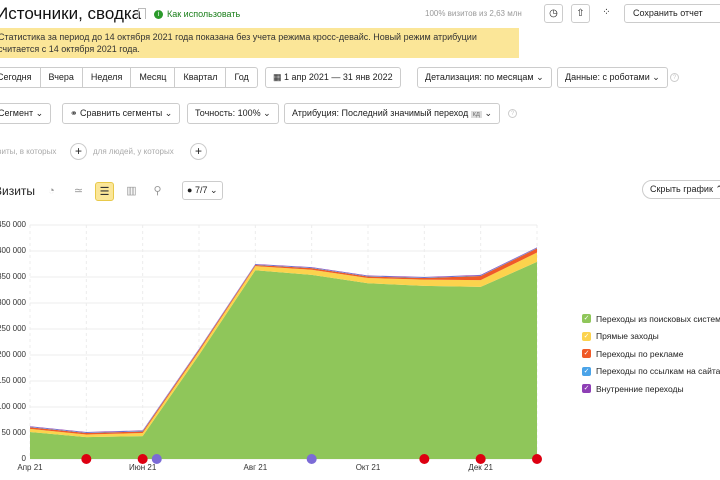  I want to click on legend-label: Внутренние переходы, so click(640, 388).